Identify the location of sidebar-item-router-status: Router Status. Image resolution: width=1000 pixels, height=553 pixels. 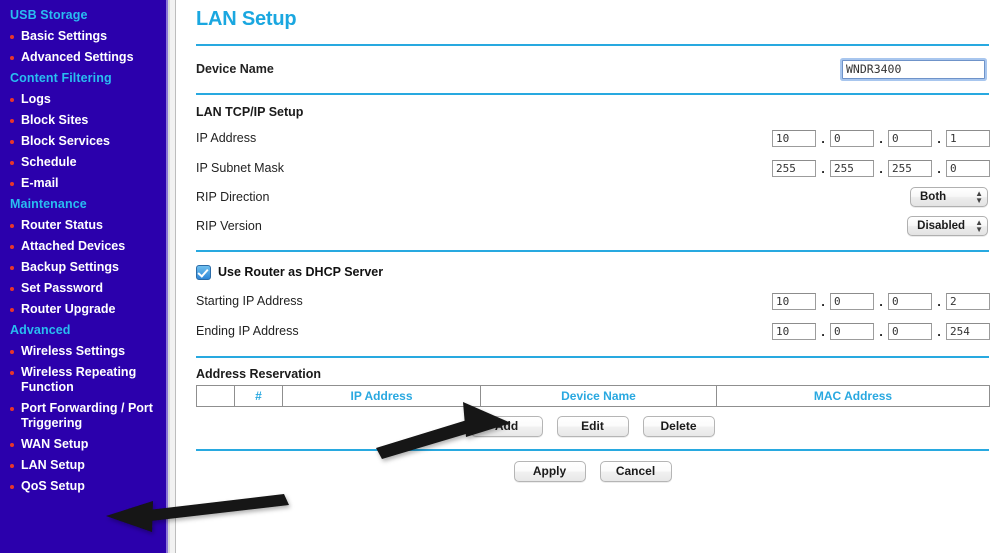
(83, 225).